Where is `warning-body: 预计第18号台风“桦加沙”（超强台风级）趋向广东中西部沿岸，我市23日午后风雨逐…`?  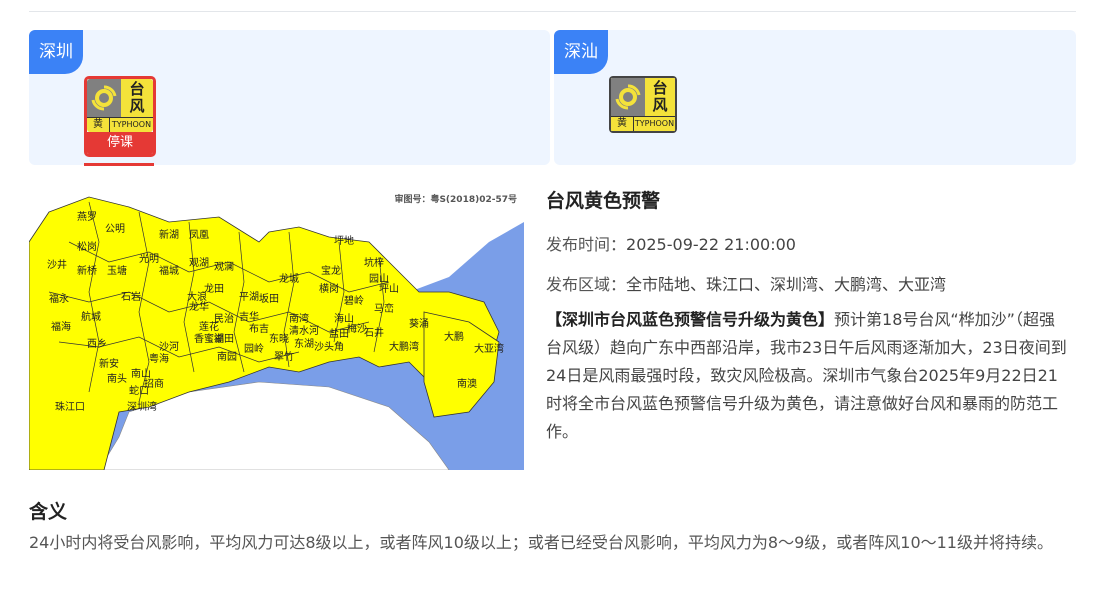 warning-body: 预计第18号台风“桦加沙”（超强台风级）趋向广东中西部沿岸，我市23日午后风雨逐… is located at coordinates (806, 375).